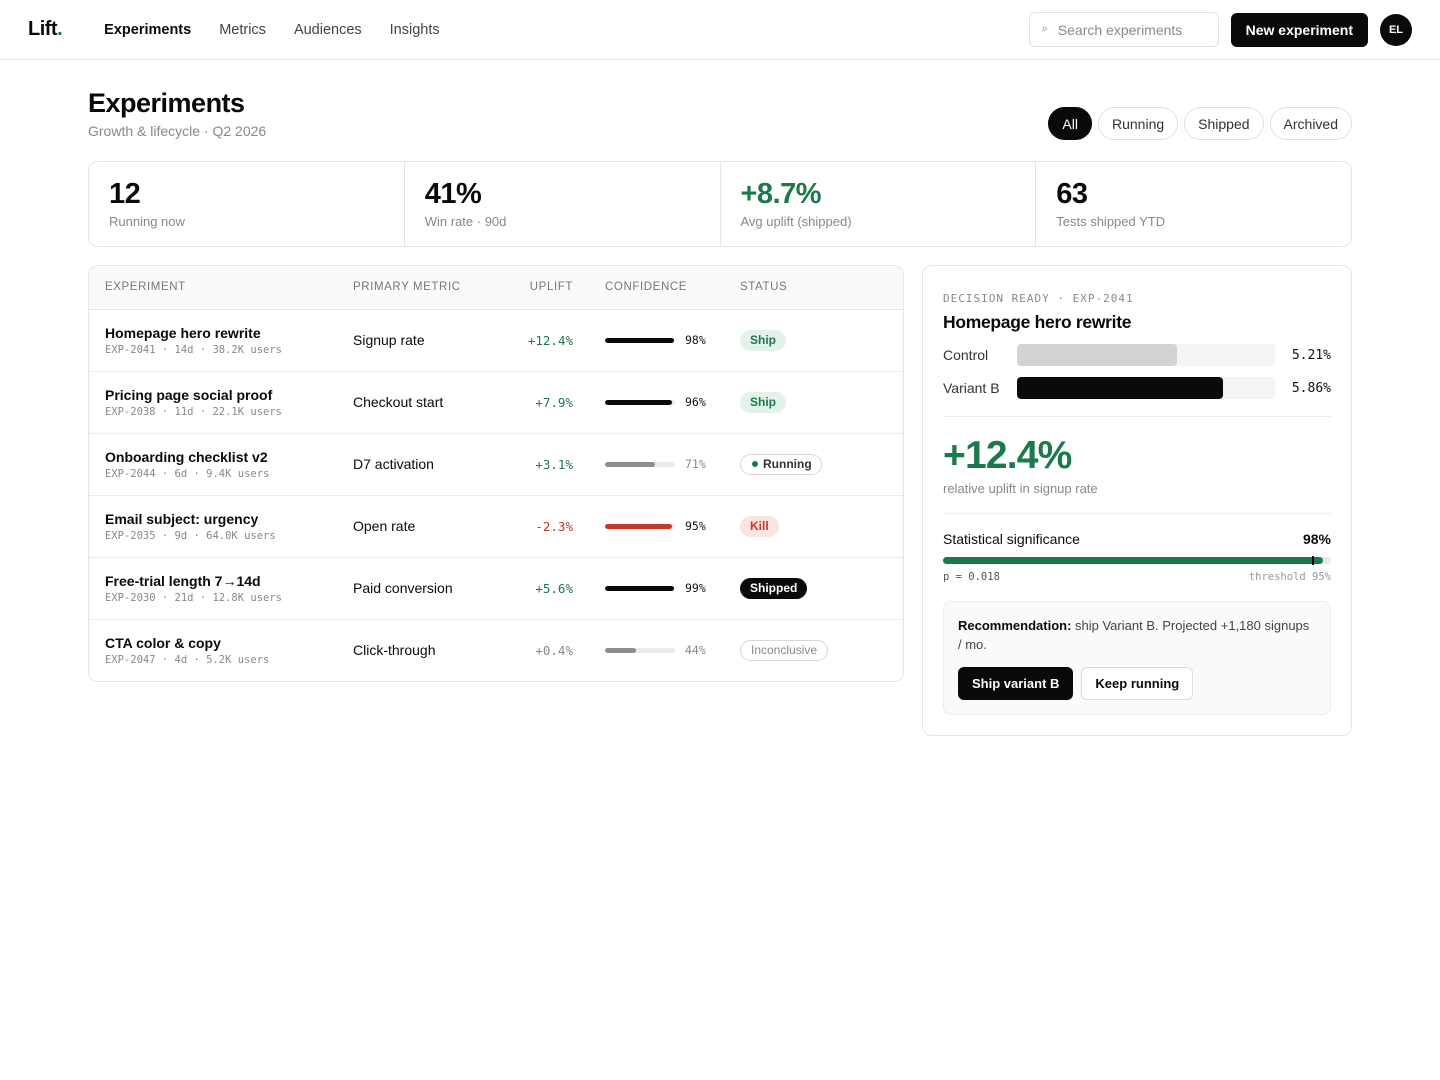 The width and height of the screenshot is (1440, 1080). What do you see at coordinates (394, 650) in the screenshot?
I see `primary-metric: Click-through` at bounding box center [394, 650].